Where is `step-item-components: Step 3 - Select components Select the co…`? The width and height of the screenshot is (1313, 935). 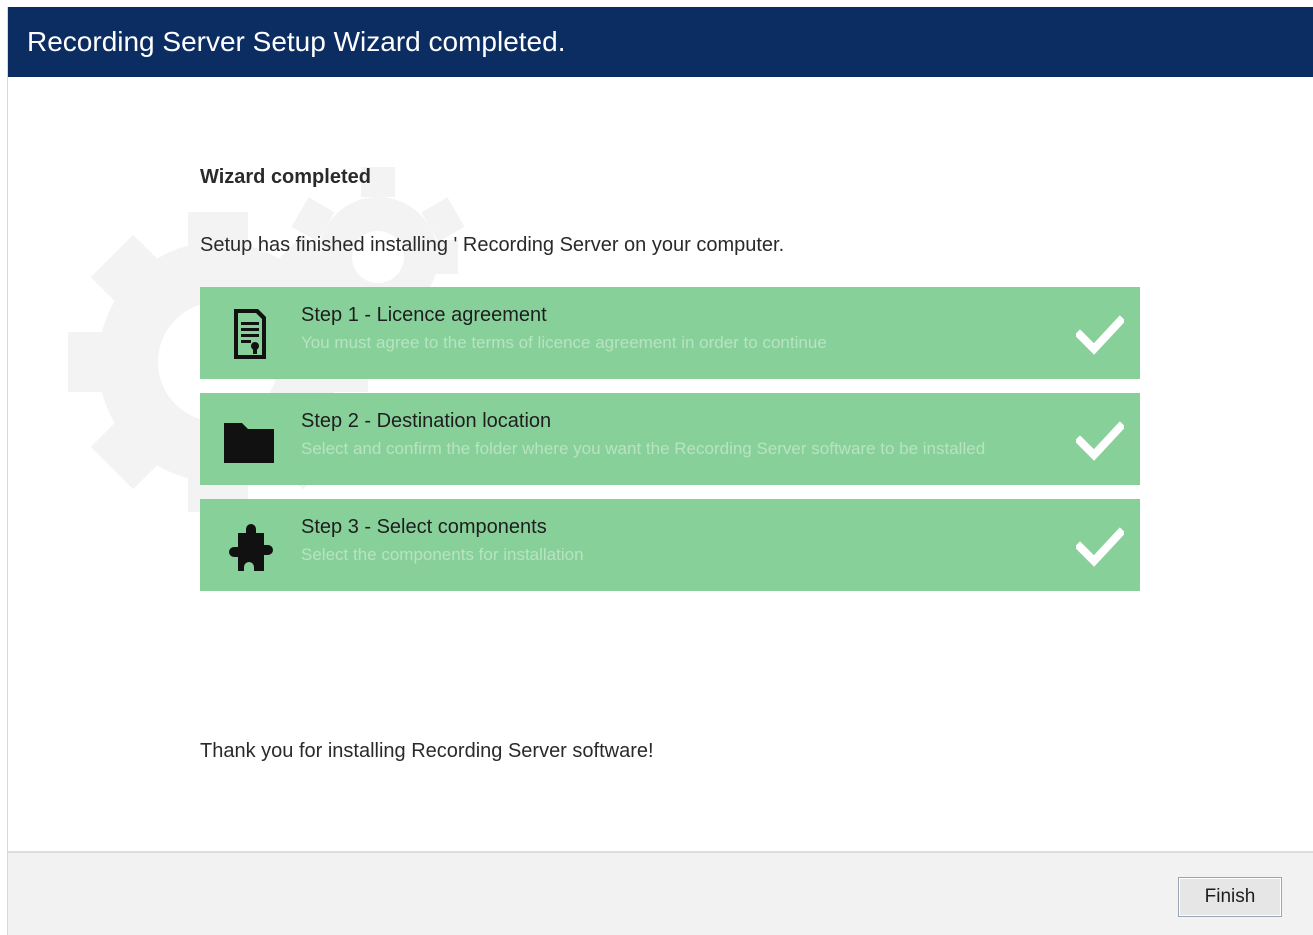 step-item-components: Step 3 - Select components Select the co… is located at coordinates (670, 545).